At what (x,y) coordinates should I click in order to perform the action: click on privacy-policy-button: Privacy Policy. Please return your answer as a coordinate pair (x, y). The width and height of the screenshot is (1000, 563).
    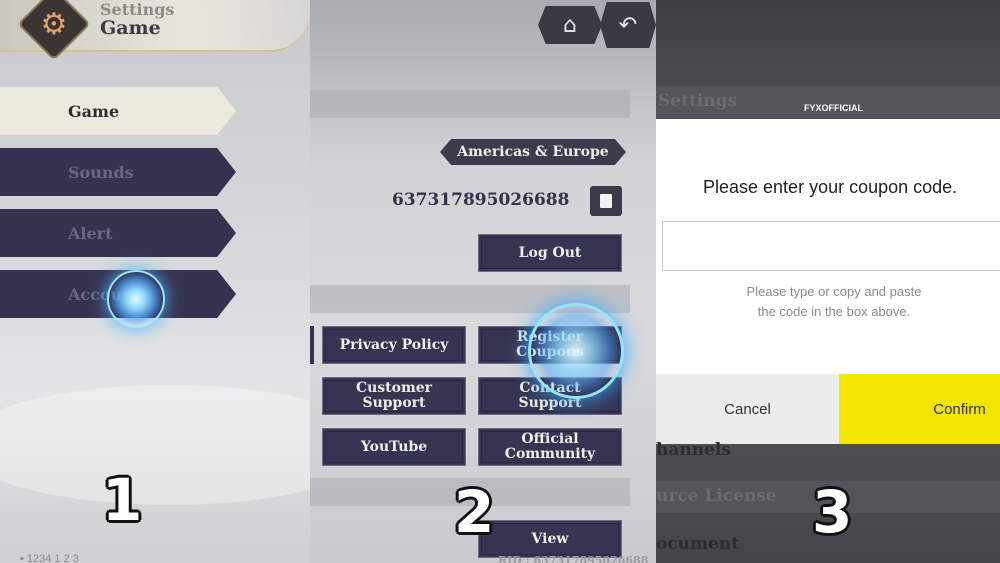
    Looking at the image, I should click on (394, 345).